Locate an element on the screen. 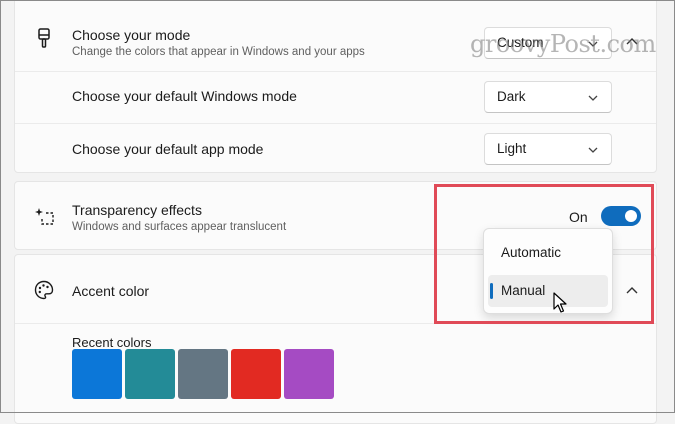 The image size is (675, 424). windows-mode-value: Dark is located at coordinates (511, 96).